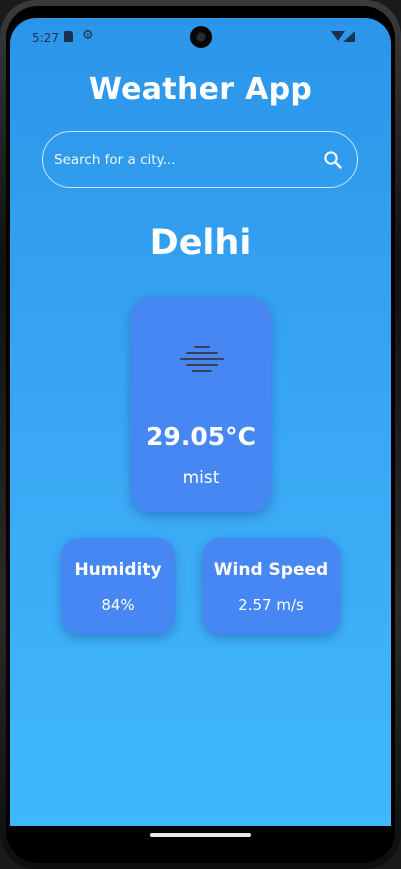 The width and height of the screenshot is (401, 869). I want to click on weather-card: 29.05°C mist, so click(201, 404).